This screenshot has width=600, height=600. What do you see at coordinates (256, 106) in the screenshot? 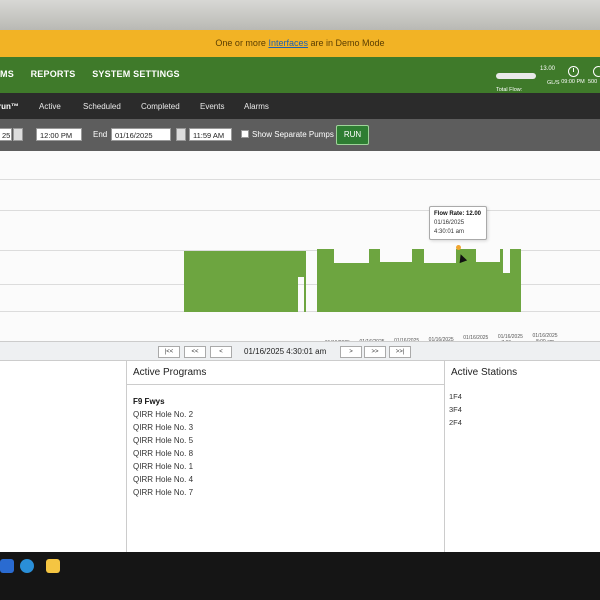
I see `tab-alarms: Alarms` at bounding box center [256, 106].